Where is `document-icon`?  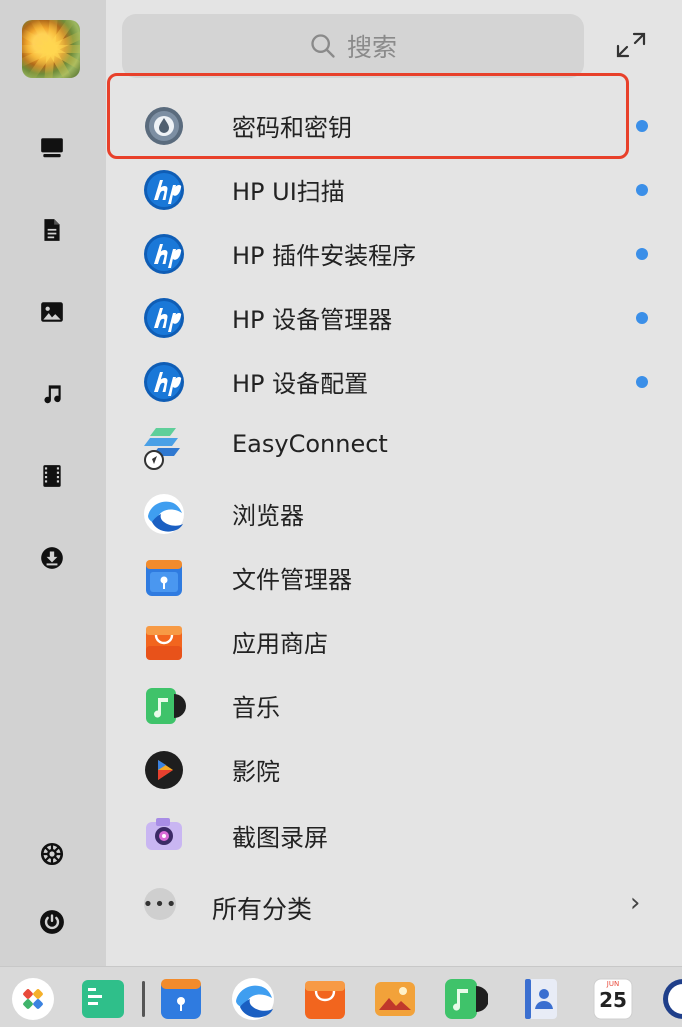
document-icon is located at coordinates (52, 230).